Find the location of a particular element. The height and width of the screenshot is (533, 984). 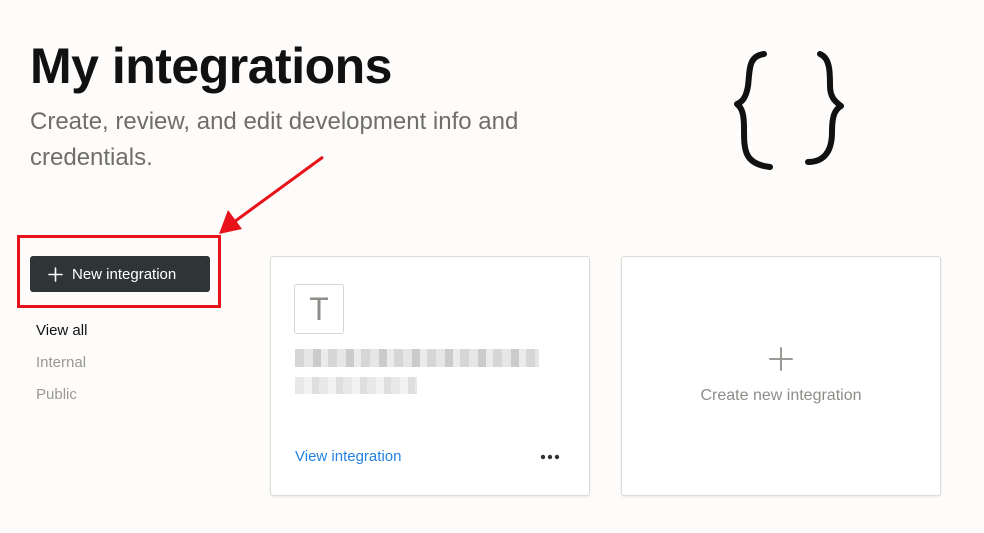

filter-view-all: View all is located at coordinates (61, 336).